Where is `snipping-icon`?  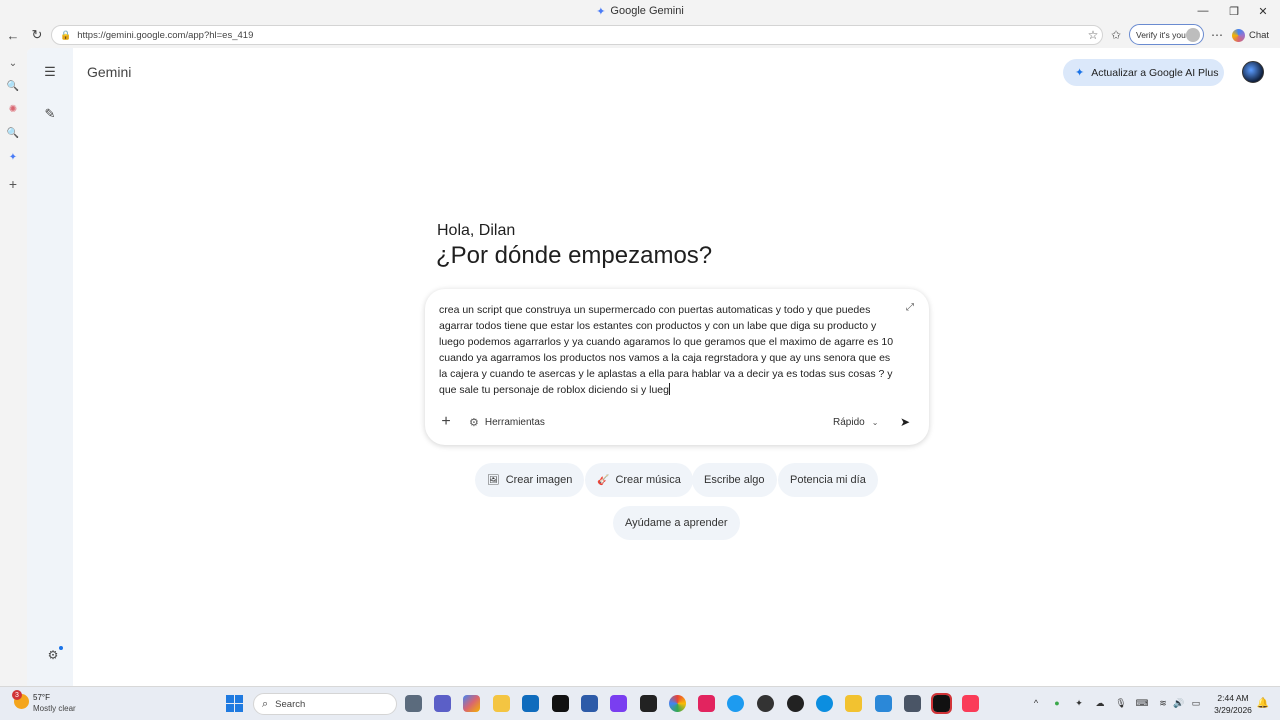
snipping-icon is located at coordinates (912, 703).